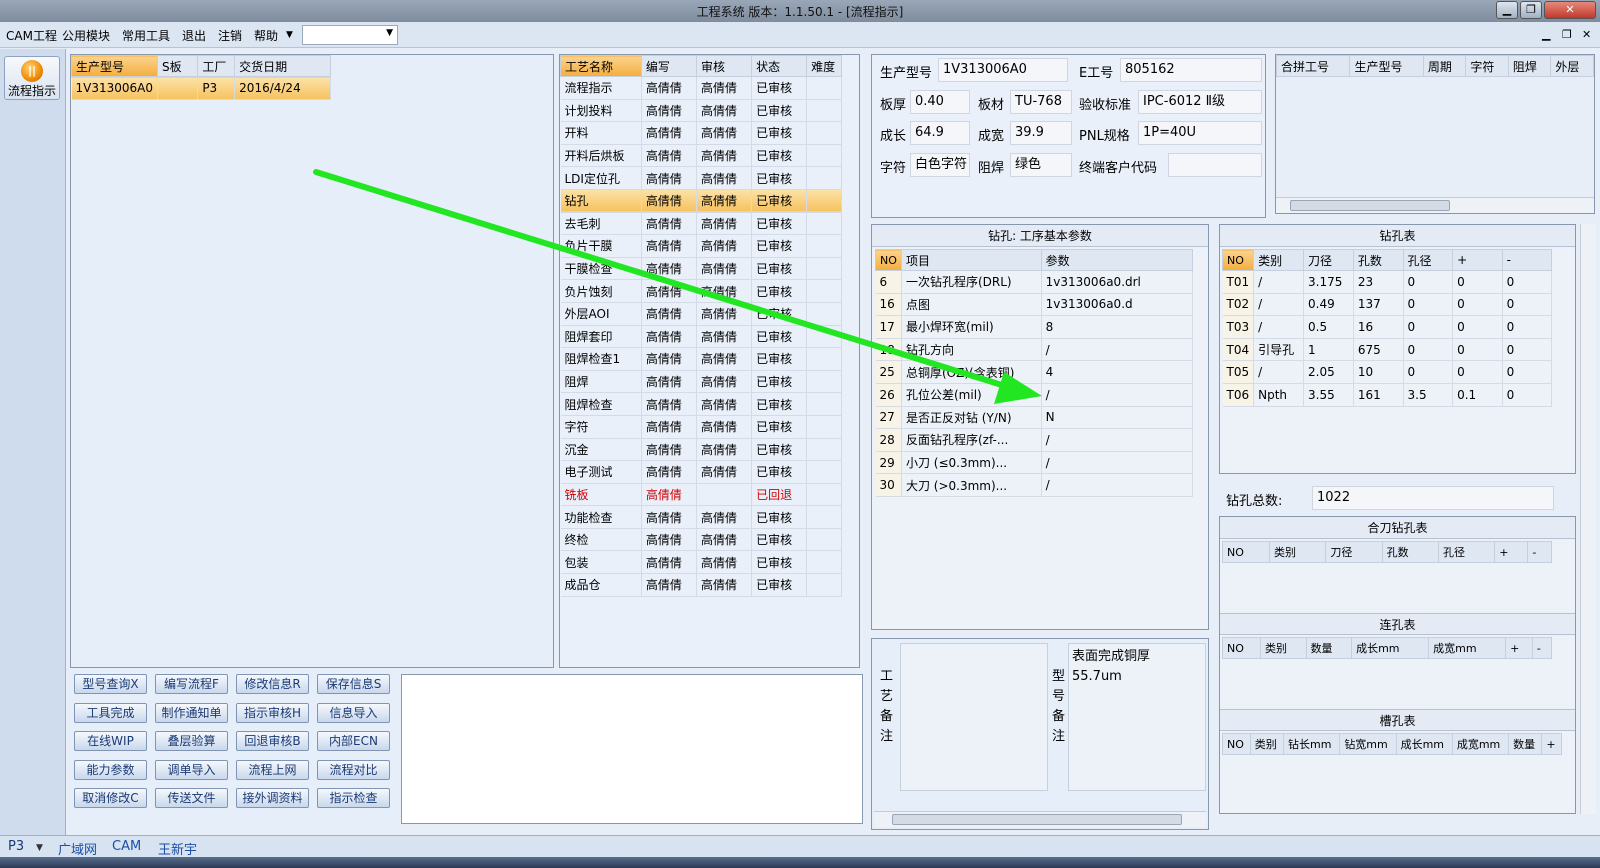 The width and height of the screenshot is (1600, 868). What do you see at coordinates (601, 585) in the screenshot?
I see `process-name-cell: 成品仓` at bounding box center [601, 585].